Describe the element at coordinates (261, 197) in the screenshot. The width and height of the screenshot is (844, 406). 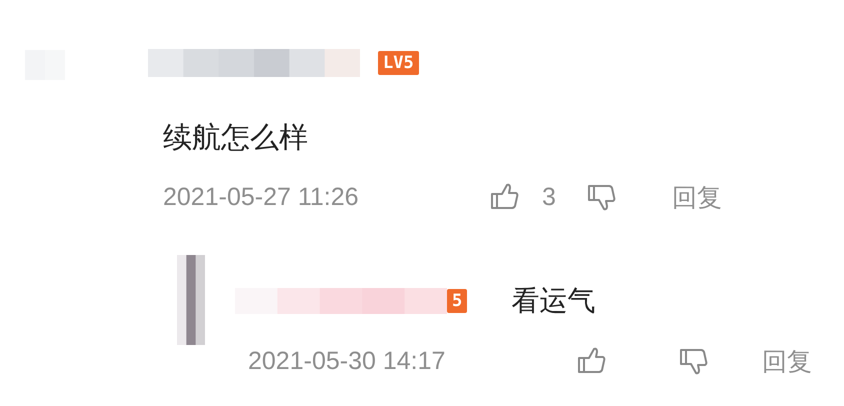
I see `comment-time: 2021-05-27 11:26` at that location.